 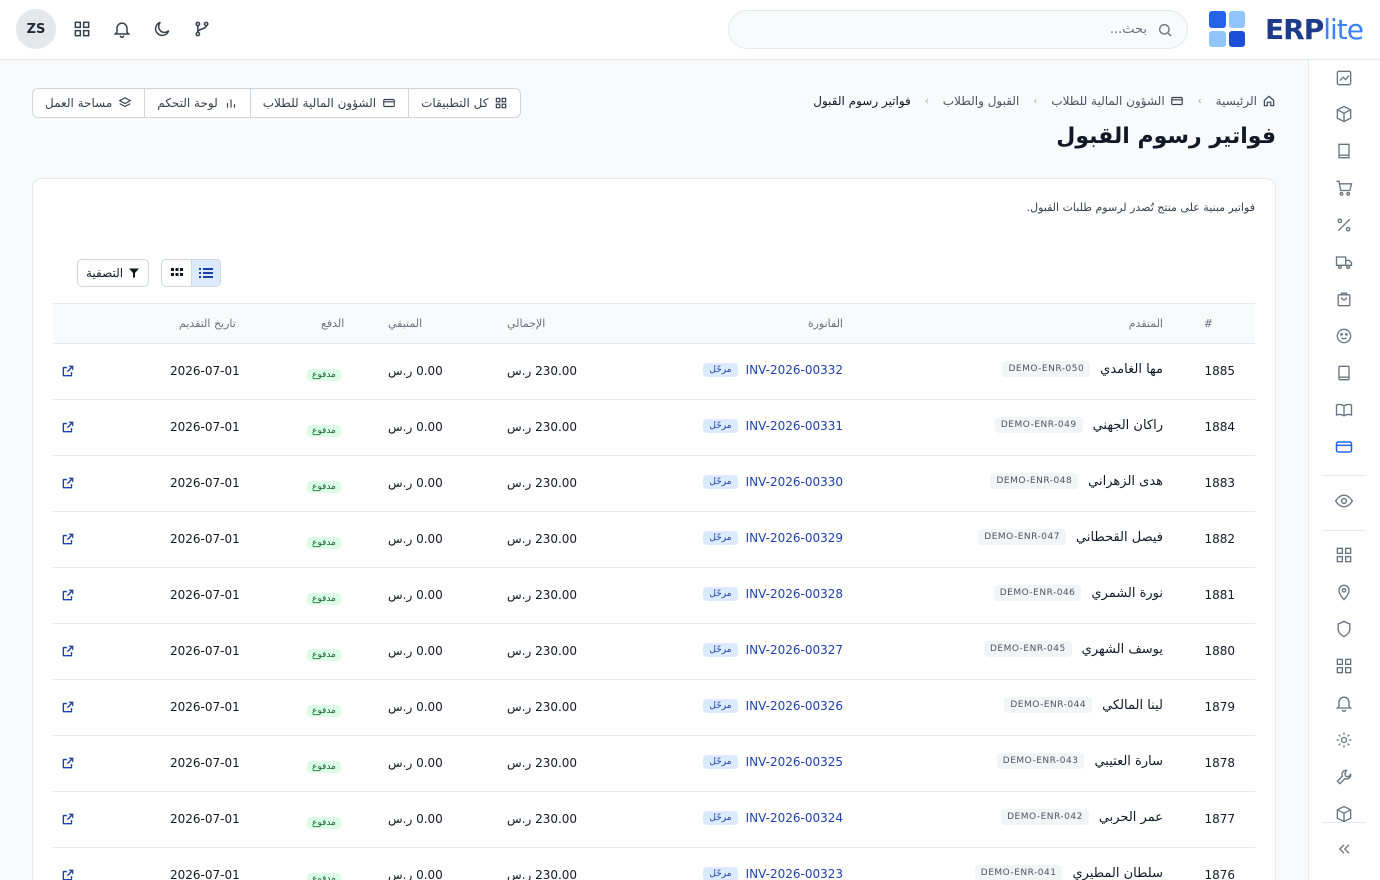 What do you see at coordinates (1344, 849) in the screenshot?
I see `collapse-icon` at bounding box center [1344, 849].